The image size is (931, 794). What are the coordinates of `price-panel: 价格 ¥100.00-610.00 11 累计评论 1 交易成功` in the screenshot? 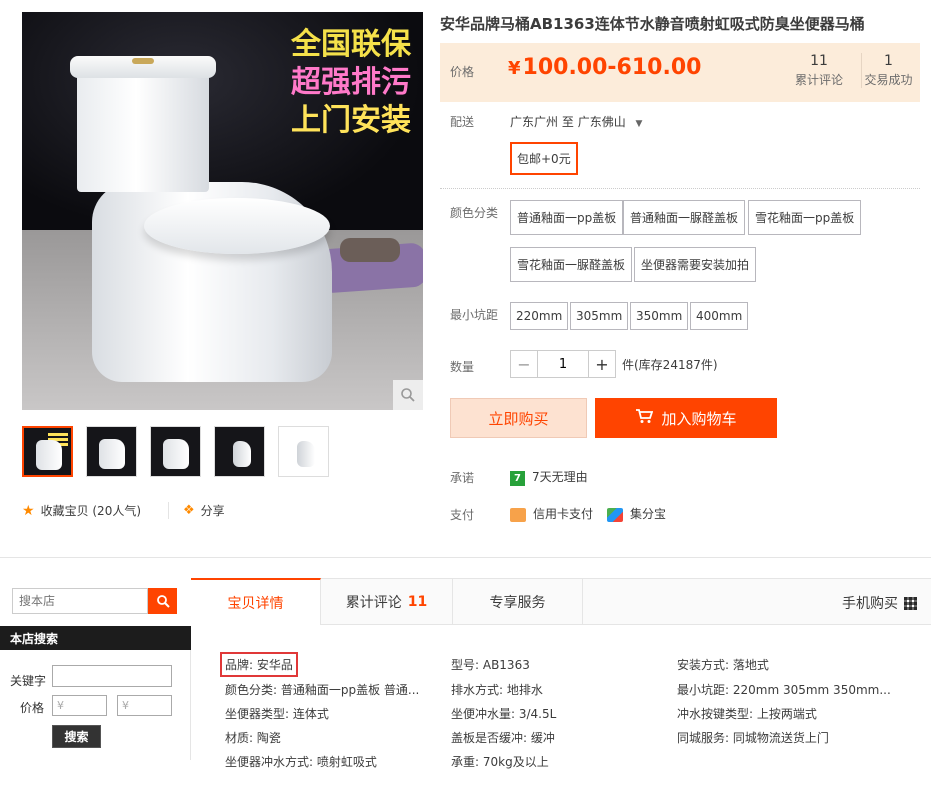 It's located at (680, 72).